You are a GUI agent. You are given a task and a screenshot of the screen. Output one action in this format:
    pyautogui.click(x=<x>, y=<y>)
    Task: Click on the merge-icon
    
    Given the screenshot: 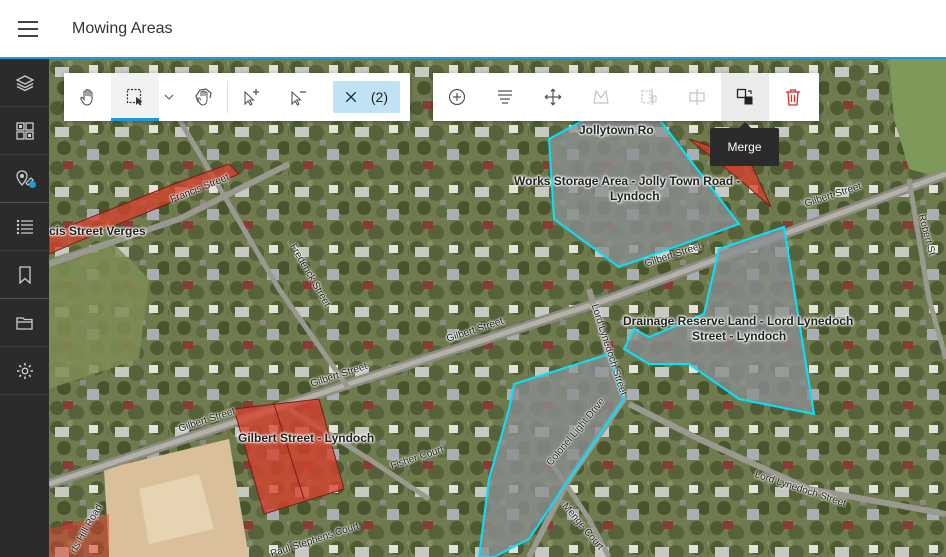 What is the action you would take?
    pyautogui.click(x=744, y=96)
    